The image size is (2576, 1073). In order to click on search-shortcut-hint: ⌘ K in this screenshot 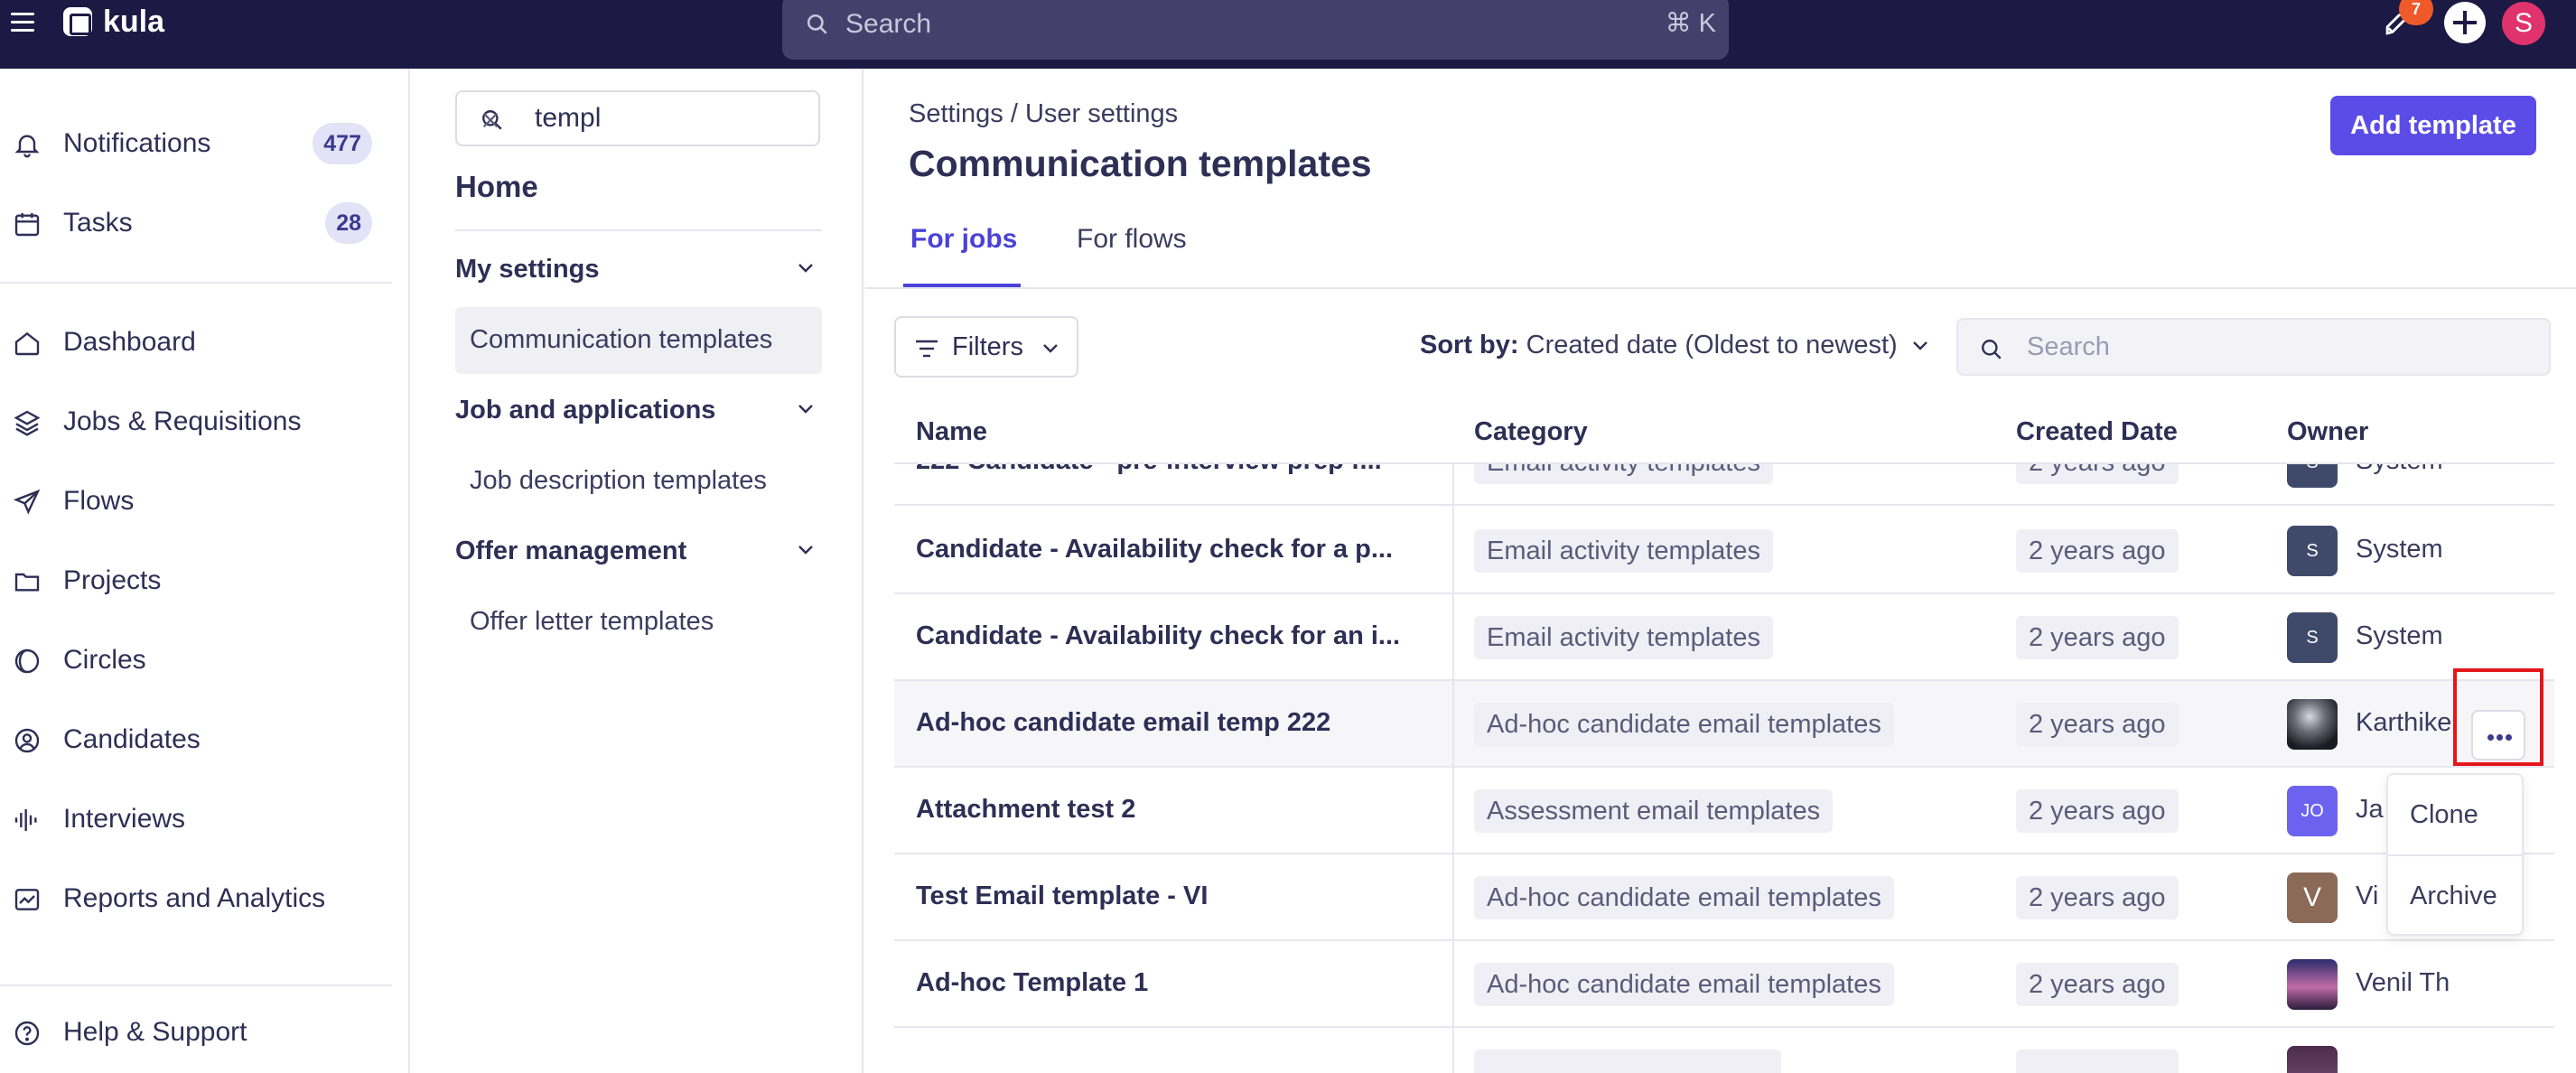, I will do `click(1690, 23)`.